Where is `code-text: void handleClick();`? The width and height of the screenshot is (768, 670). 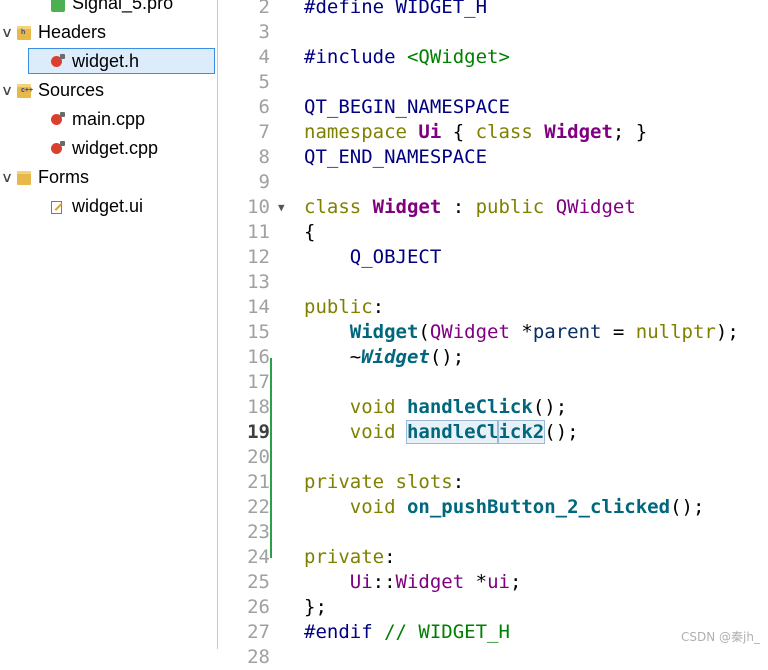 code-text: void handleClick(); is located at coordinates (435, 407).